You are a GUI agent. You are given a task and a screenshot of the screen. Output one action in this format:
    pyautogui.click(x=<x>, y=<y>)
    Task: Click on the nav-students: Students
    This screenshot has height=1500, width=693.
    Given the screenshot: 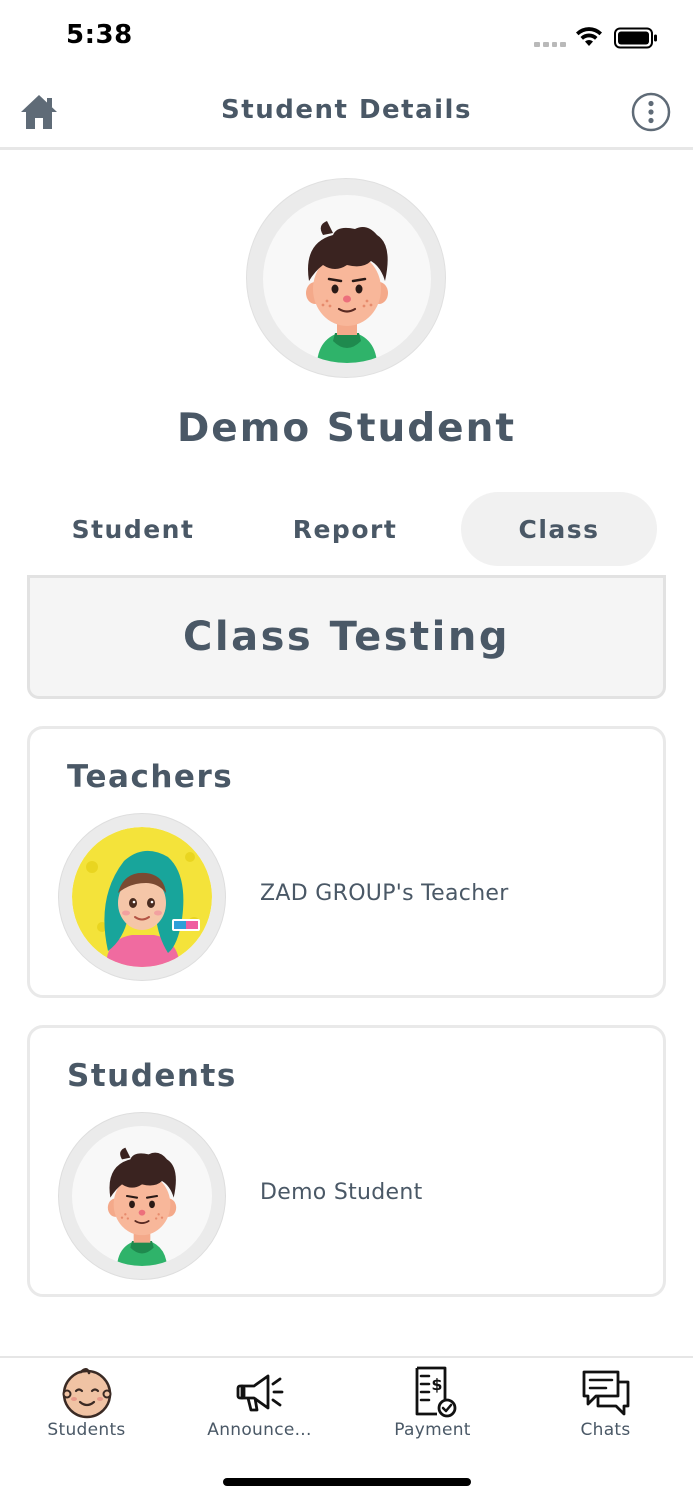 What is the action you would take?
    pyautogui.click(x=86, y=1408)
    